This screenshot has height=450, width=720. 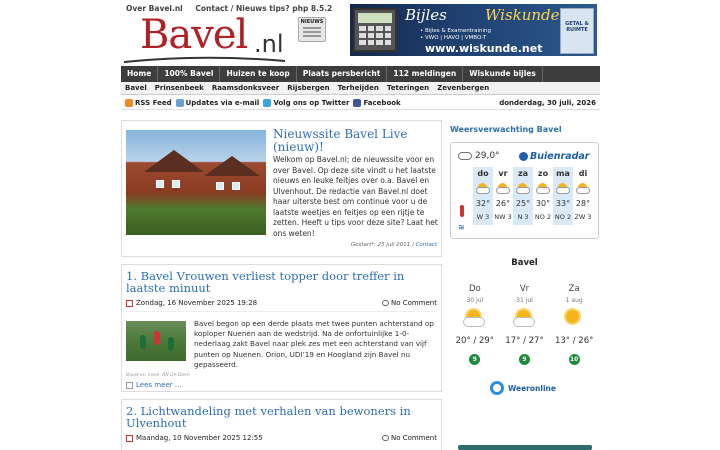 What do you see at coordinates (577, 27) in the screenshot?
I see `book-title: GETAL & RUIMTE` at bounding box center [577, 27].